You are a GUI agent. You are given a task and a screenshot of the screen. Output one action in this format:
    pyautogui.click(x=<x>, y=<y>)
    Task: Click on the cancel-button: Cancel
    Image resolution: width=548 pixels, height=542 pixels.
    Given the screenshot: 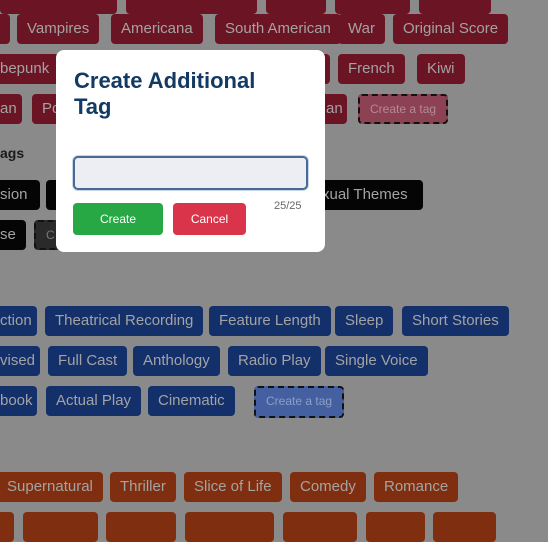 What is the action you would take?
    pyautogui.click(x=209, y=219)
    